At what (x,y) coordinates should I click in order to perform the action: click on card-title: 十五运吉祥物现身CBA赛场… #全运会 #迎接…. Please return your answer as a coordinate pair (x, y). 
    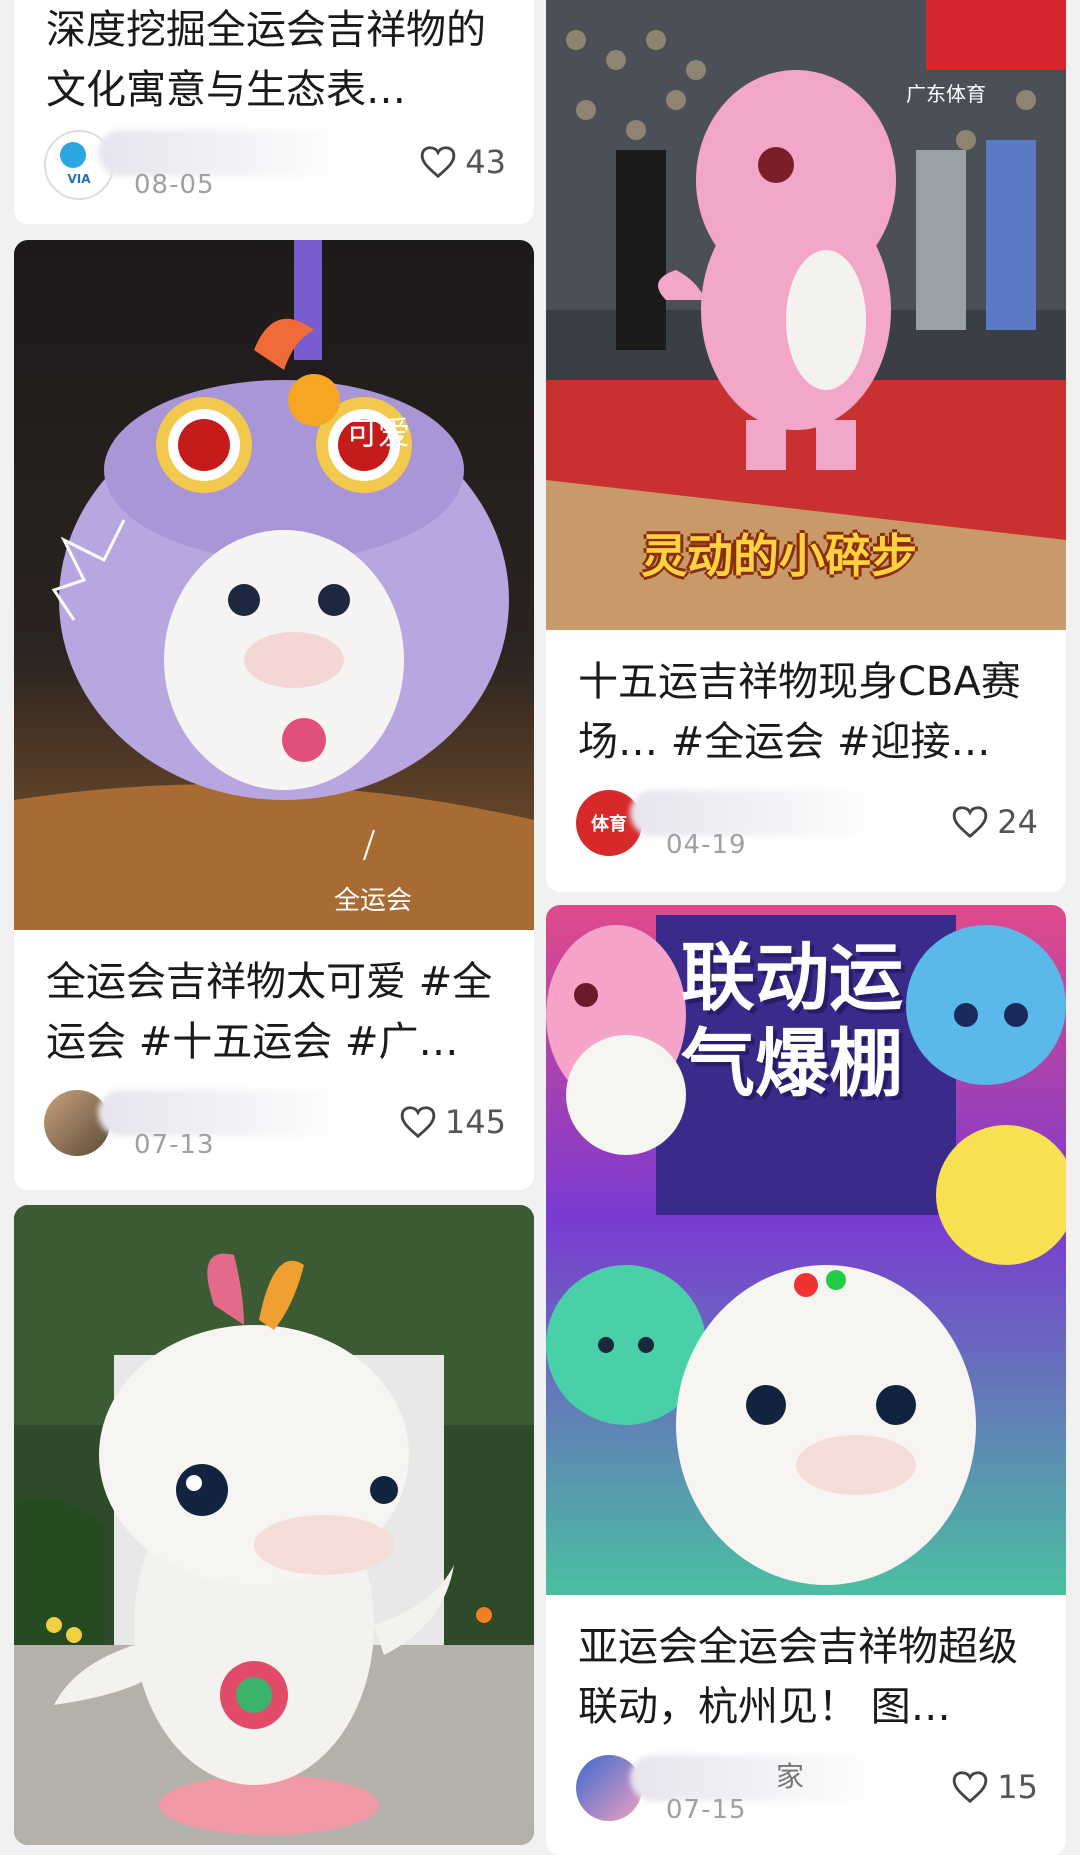
    Looking at the image, I should click on (799, 712).